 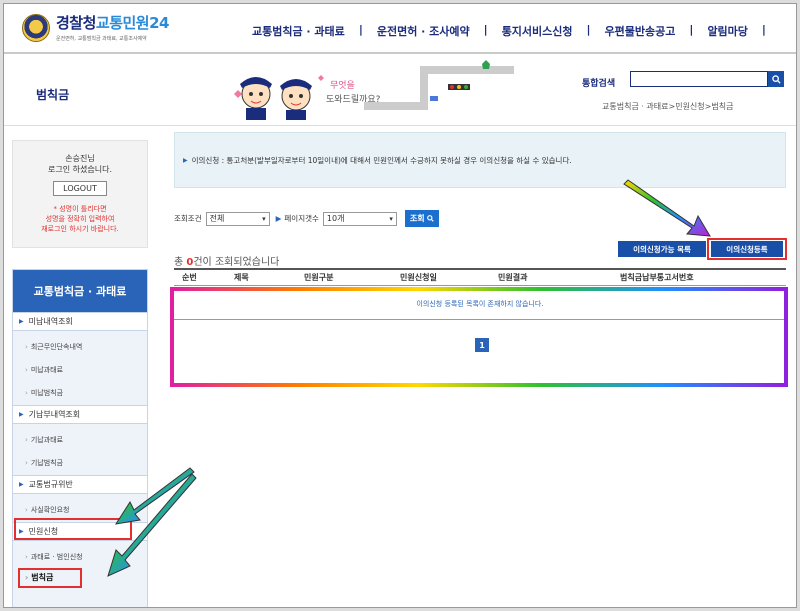 What do you see at coordinates (80, 188) in the screenshot?
I see `logout-button: LOGOUT` at bounding box center [80, 188].